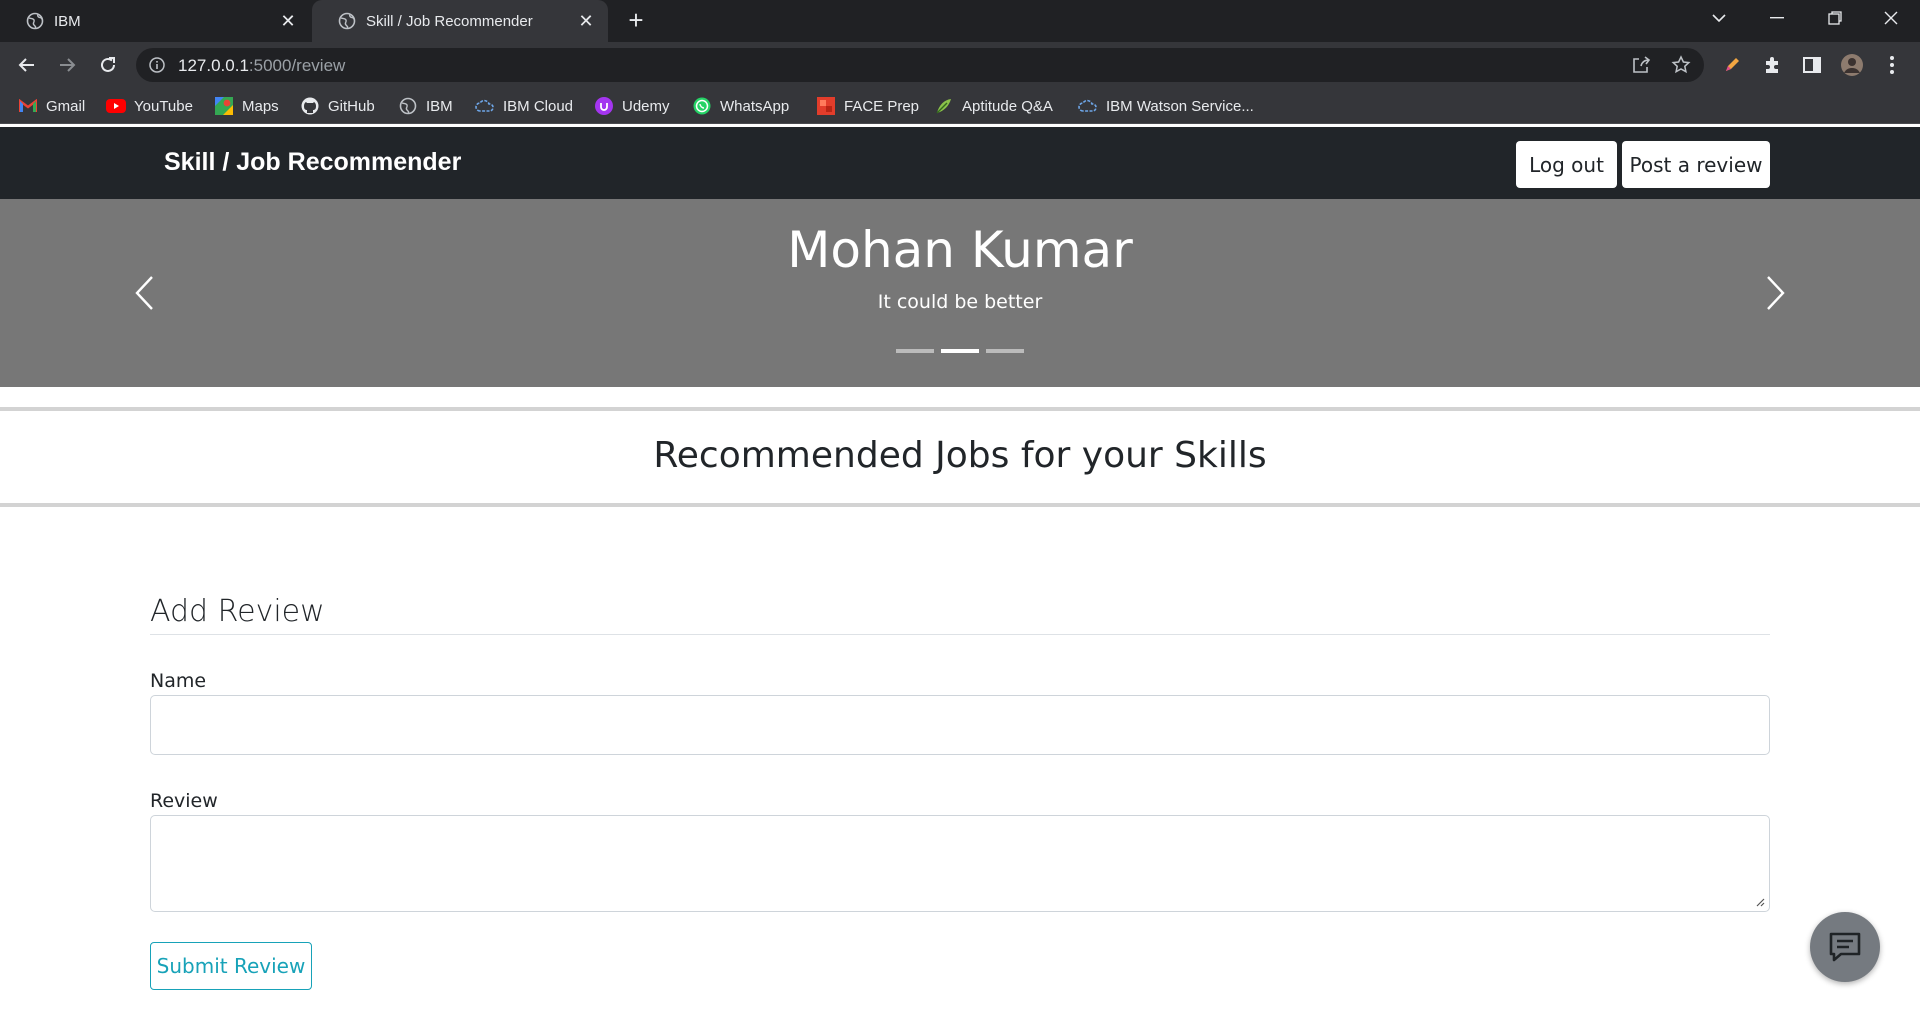 The image size is (1920, 1020). What do you see at coordinates (960, 725) in the screenshot?
I see `name-input` at bounding box center [960, 725].